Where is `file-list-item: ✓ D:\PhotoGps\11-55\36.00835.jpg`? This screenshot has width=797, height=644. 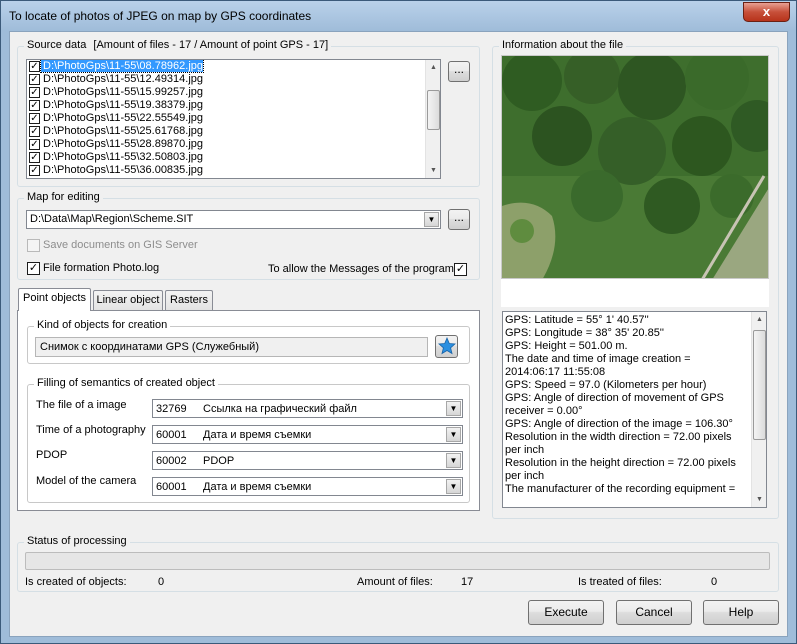 file-list-item: ✓ D:\PhotoGps\11-55\36.00835.jpg is located at coordinates (233, 170).